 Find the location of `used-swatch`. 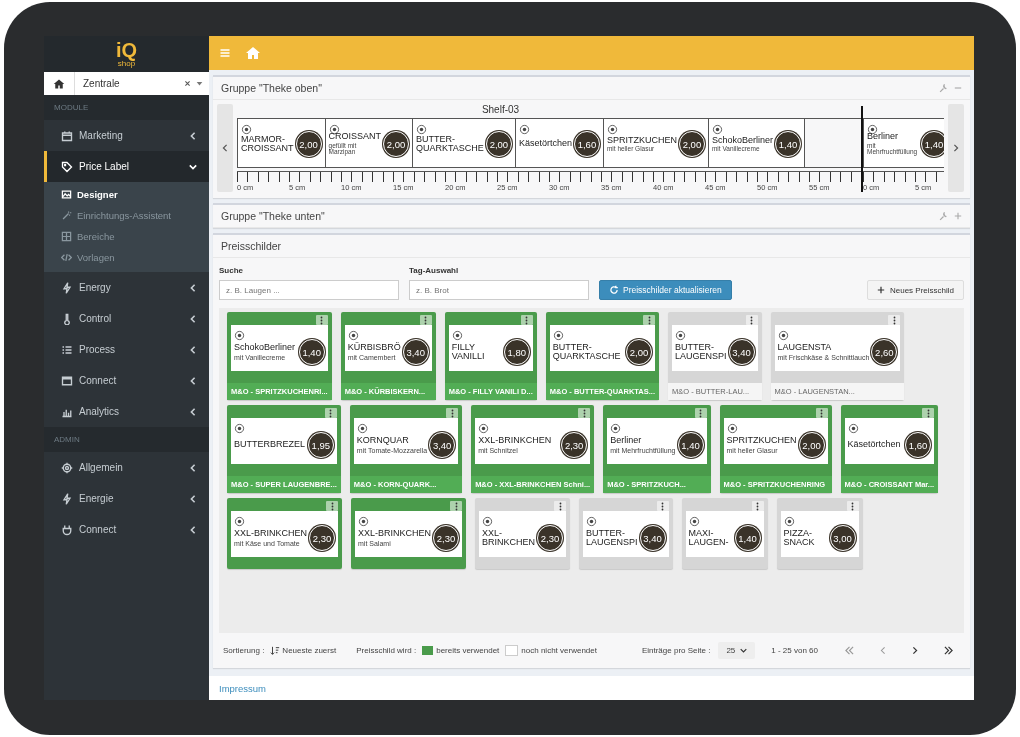

used-swatch is located at coordinates (428, 650).